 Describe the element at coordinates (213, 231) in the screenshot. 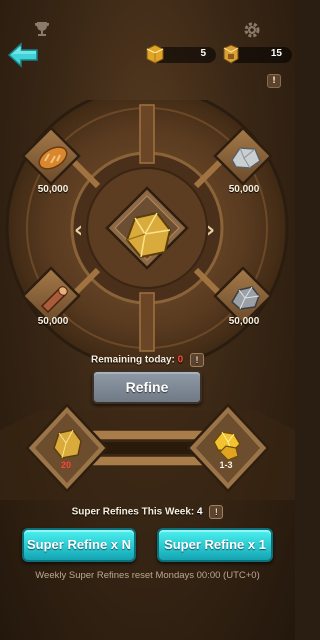

I see `next-arrow-icon: ›` at that location.